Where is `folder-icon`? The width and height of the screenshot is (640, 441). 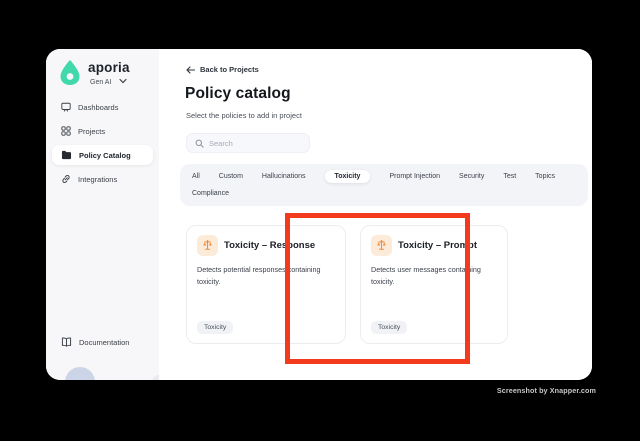
folder-icon is located at coordinates (66, 155).